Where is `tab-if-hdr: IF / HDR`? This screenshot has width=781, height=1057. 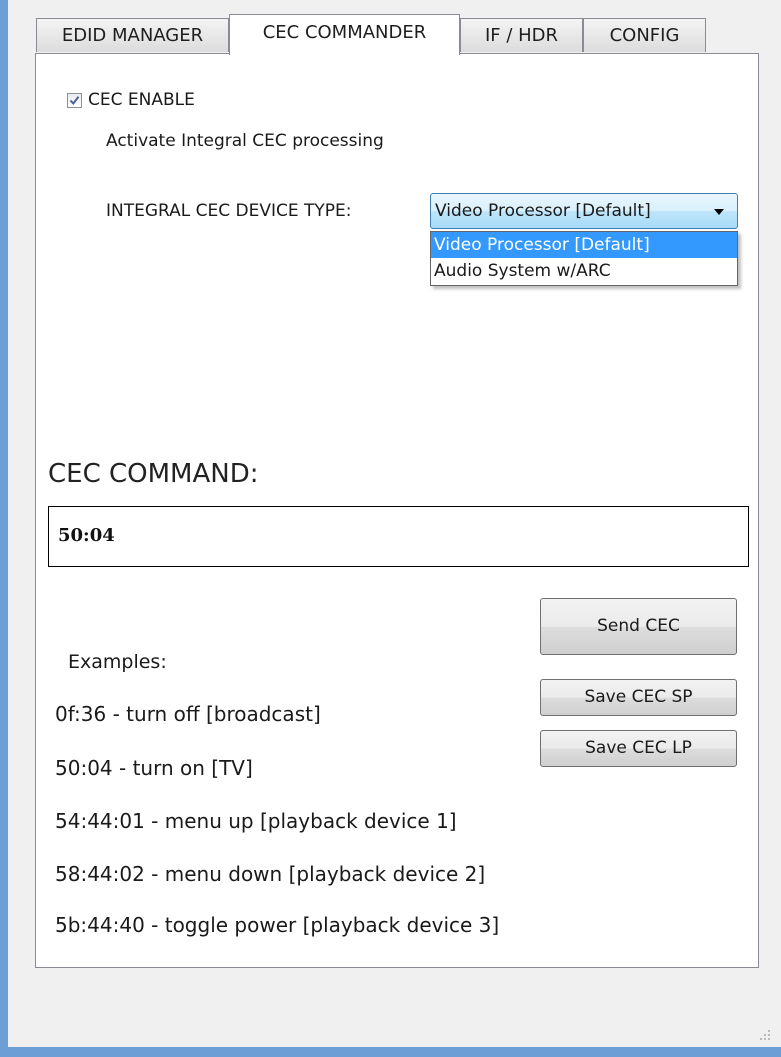
tab-if-hdr: IF / HDR is located at coordinates (521, 35).